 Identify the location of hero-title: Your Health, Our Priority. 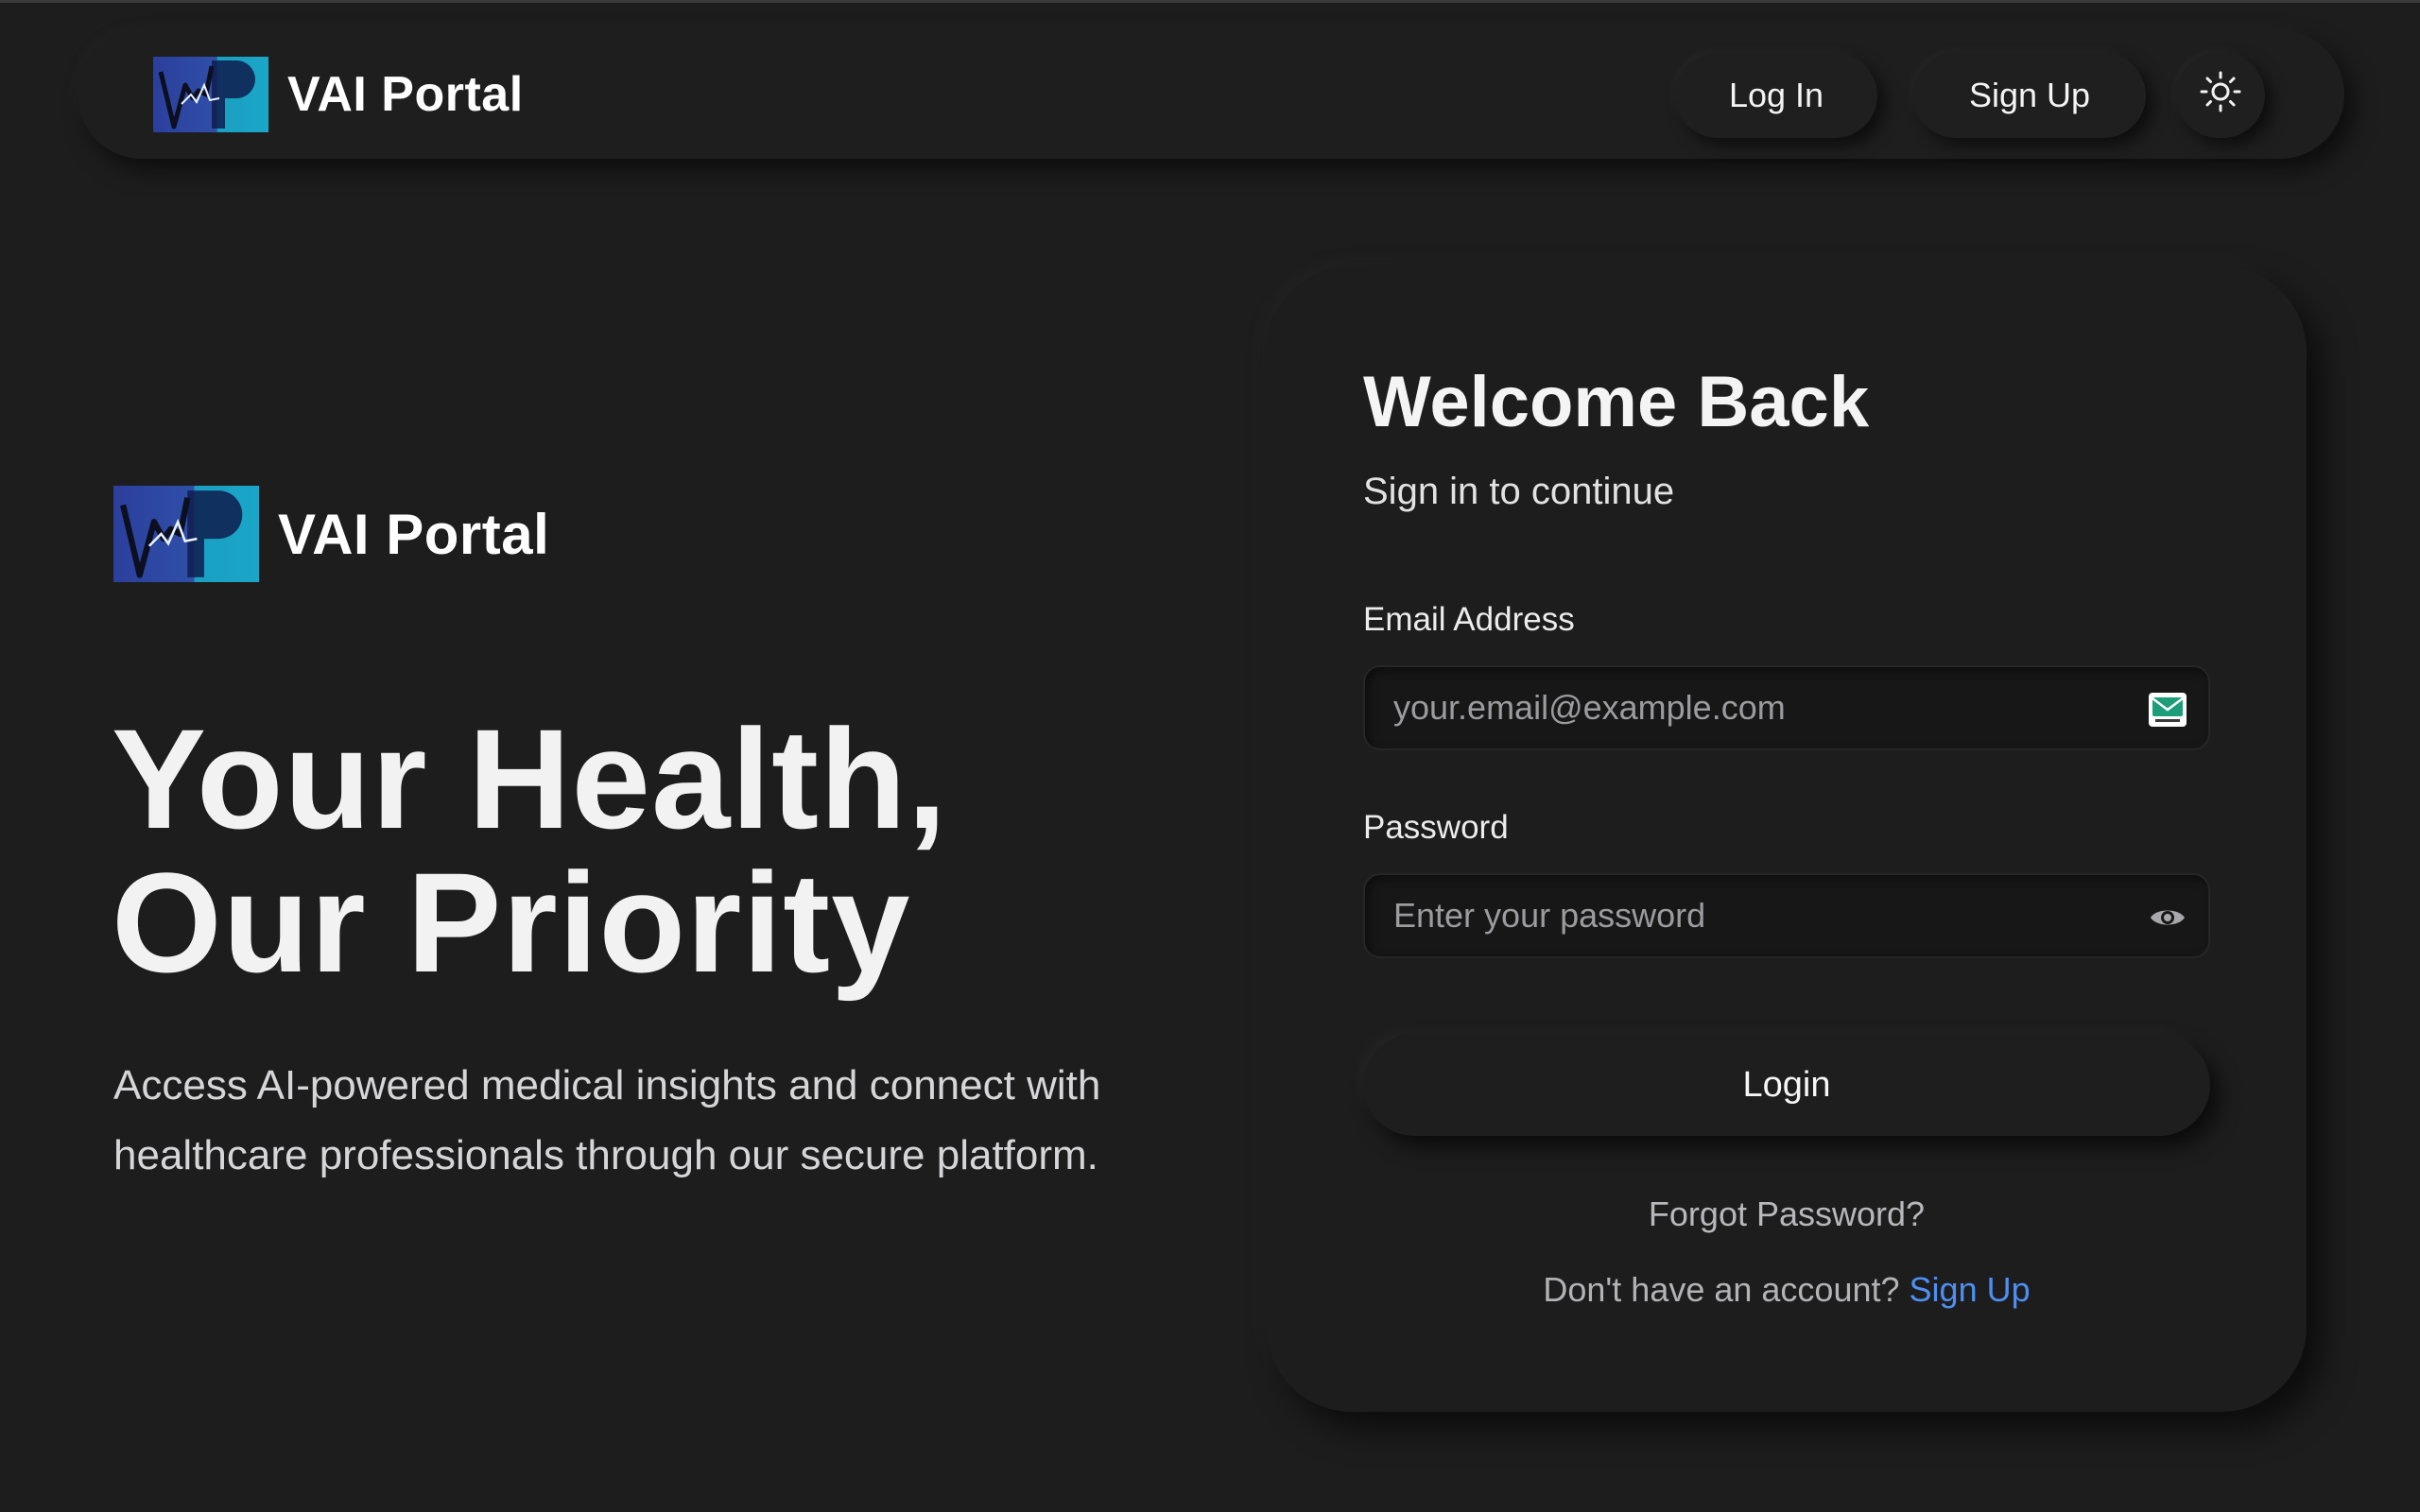
(529, 850).